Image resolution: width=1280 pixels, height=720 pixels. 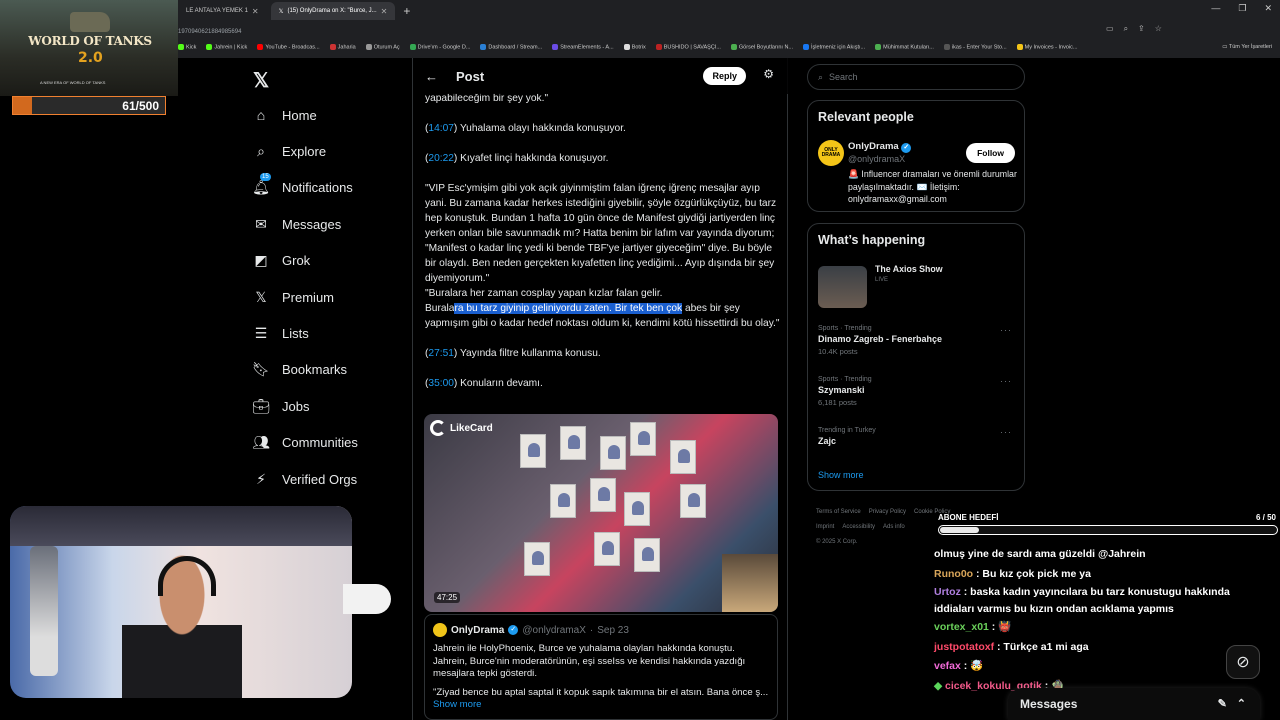 I want to click on messages-drawer: Messages ✎ ⌃, so click(x=1134, y=704).